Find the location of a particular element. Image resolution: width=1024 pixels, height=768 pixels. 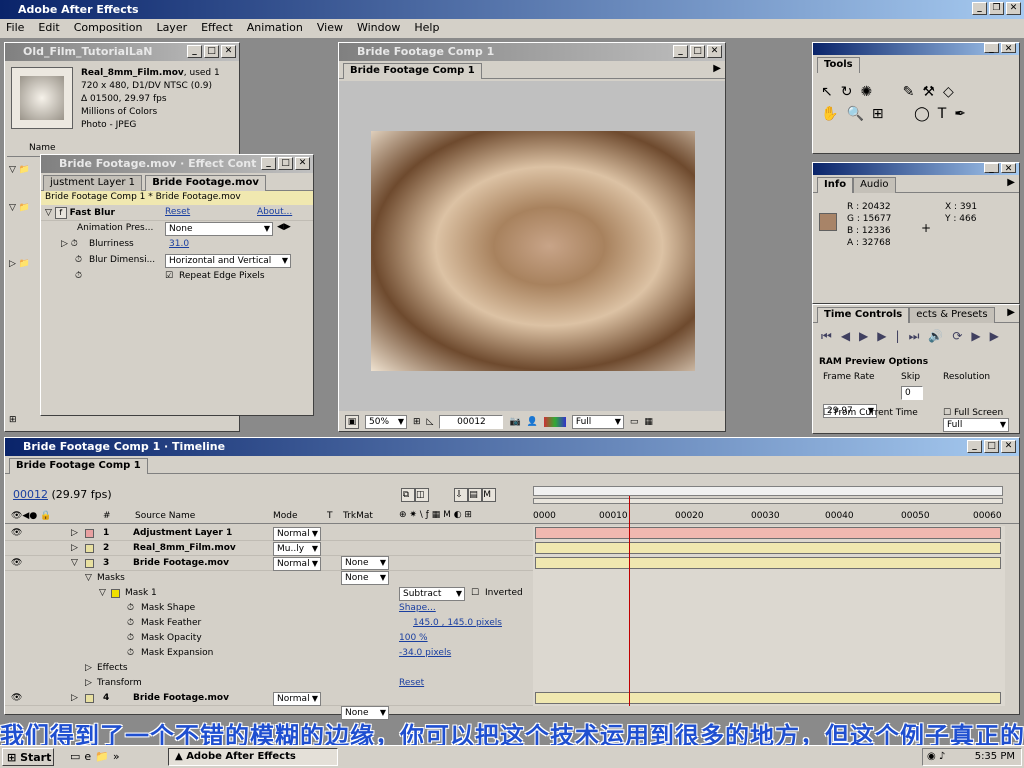

layer-name: Adjustment Layer 1 is located at coordinates (182, 533).